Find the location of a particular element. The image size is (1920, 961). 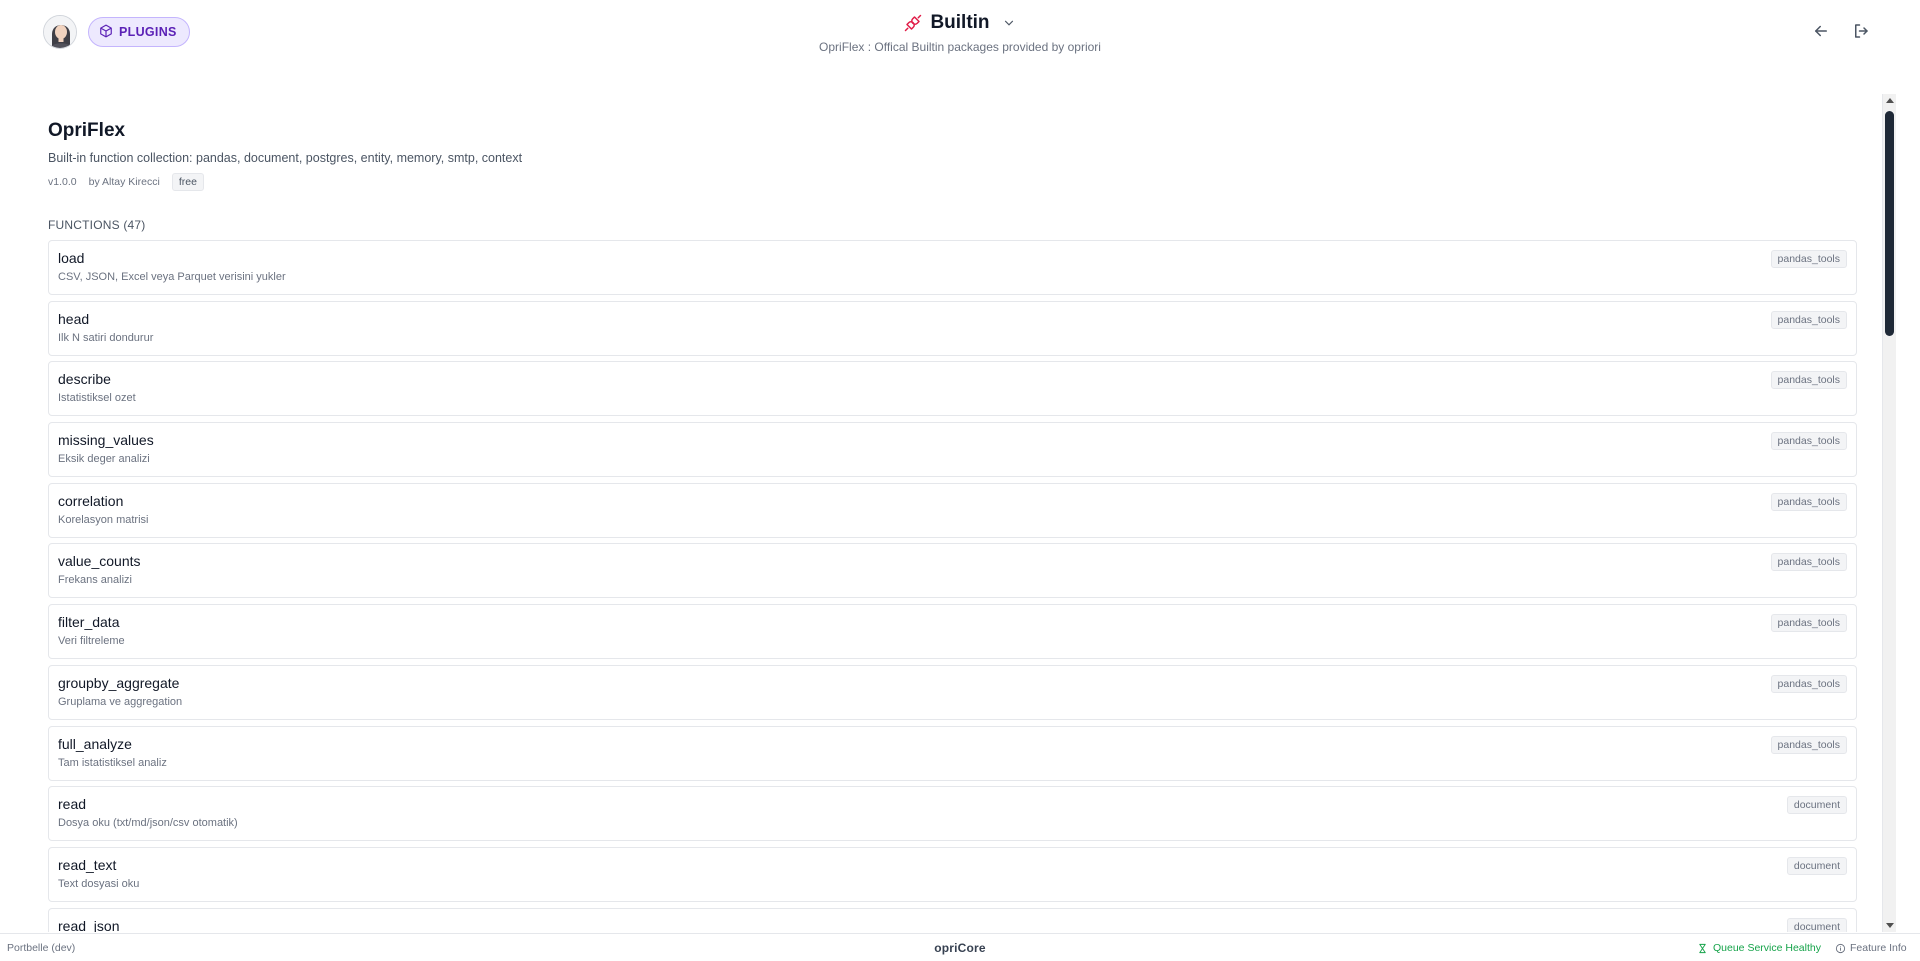

function-name: head is located at coordinates (74, 318).